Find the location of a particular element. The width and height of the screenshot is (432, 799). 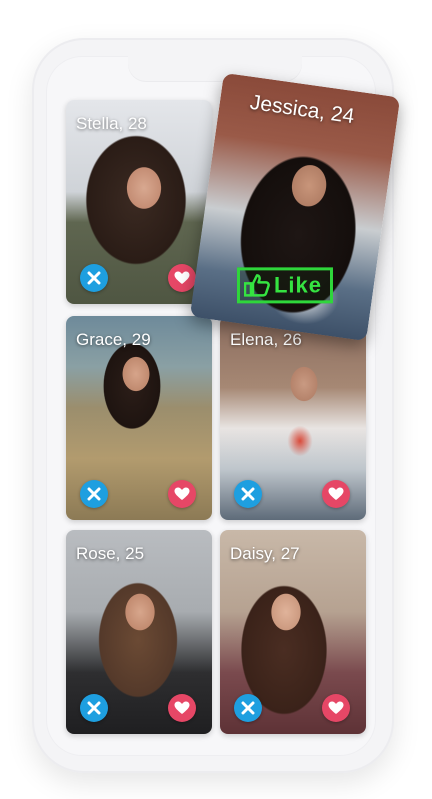

phone-notch is located at coordinates (215, 69).